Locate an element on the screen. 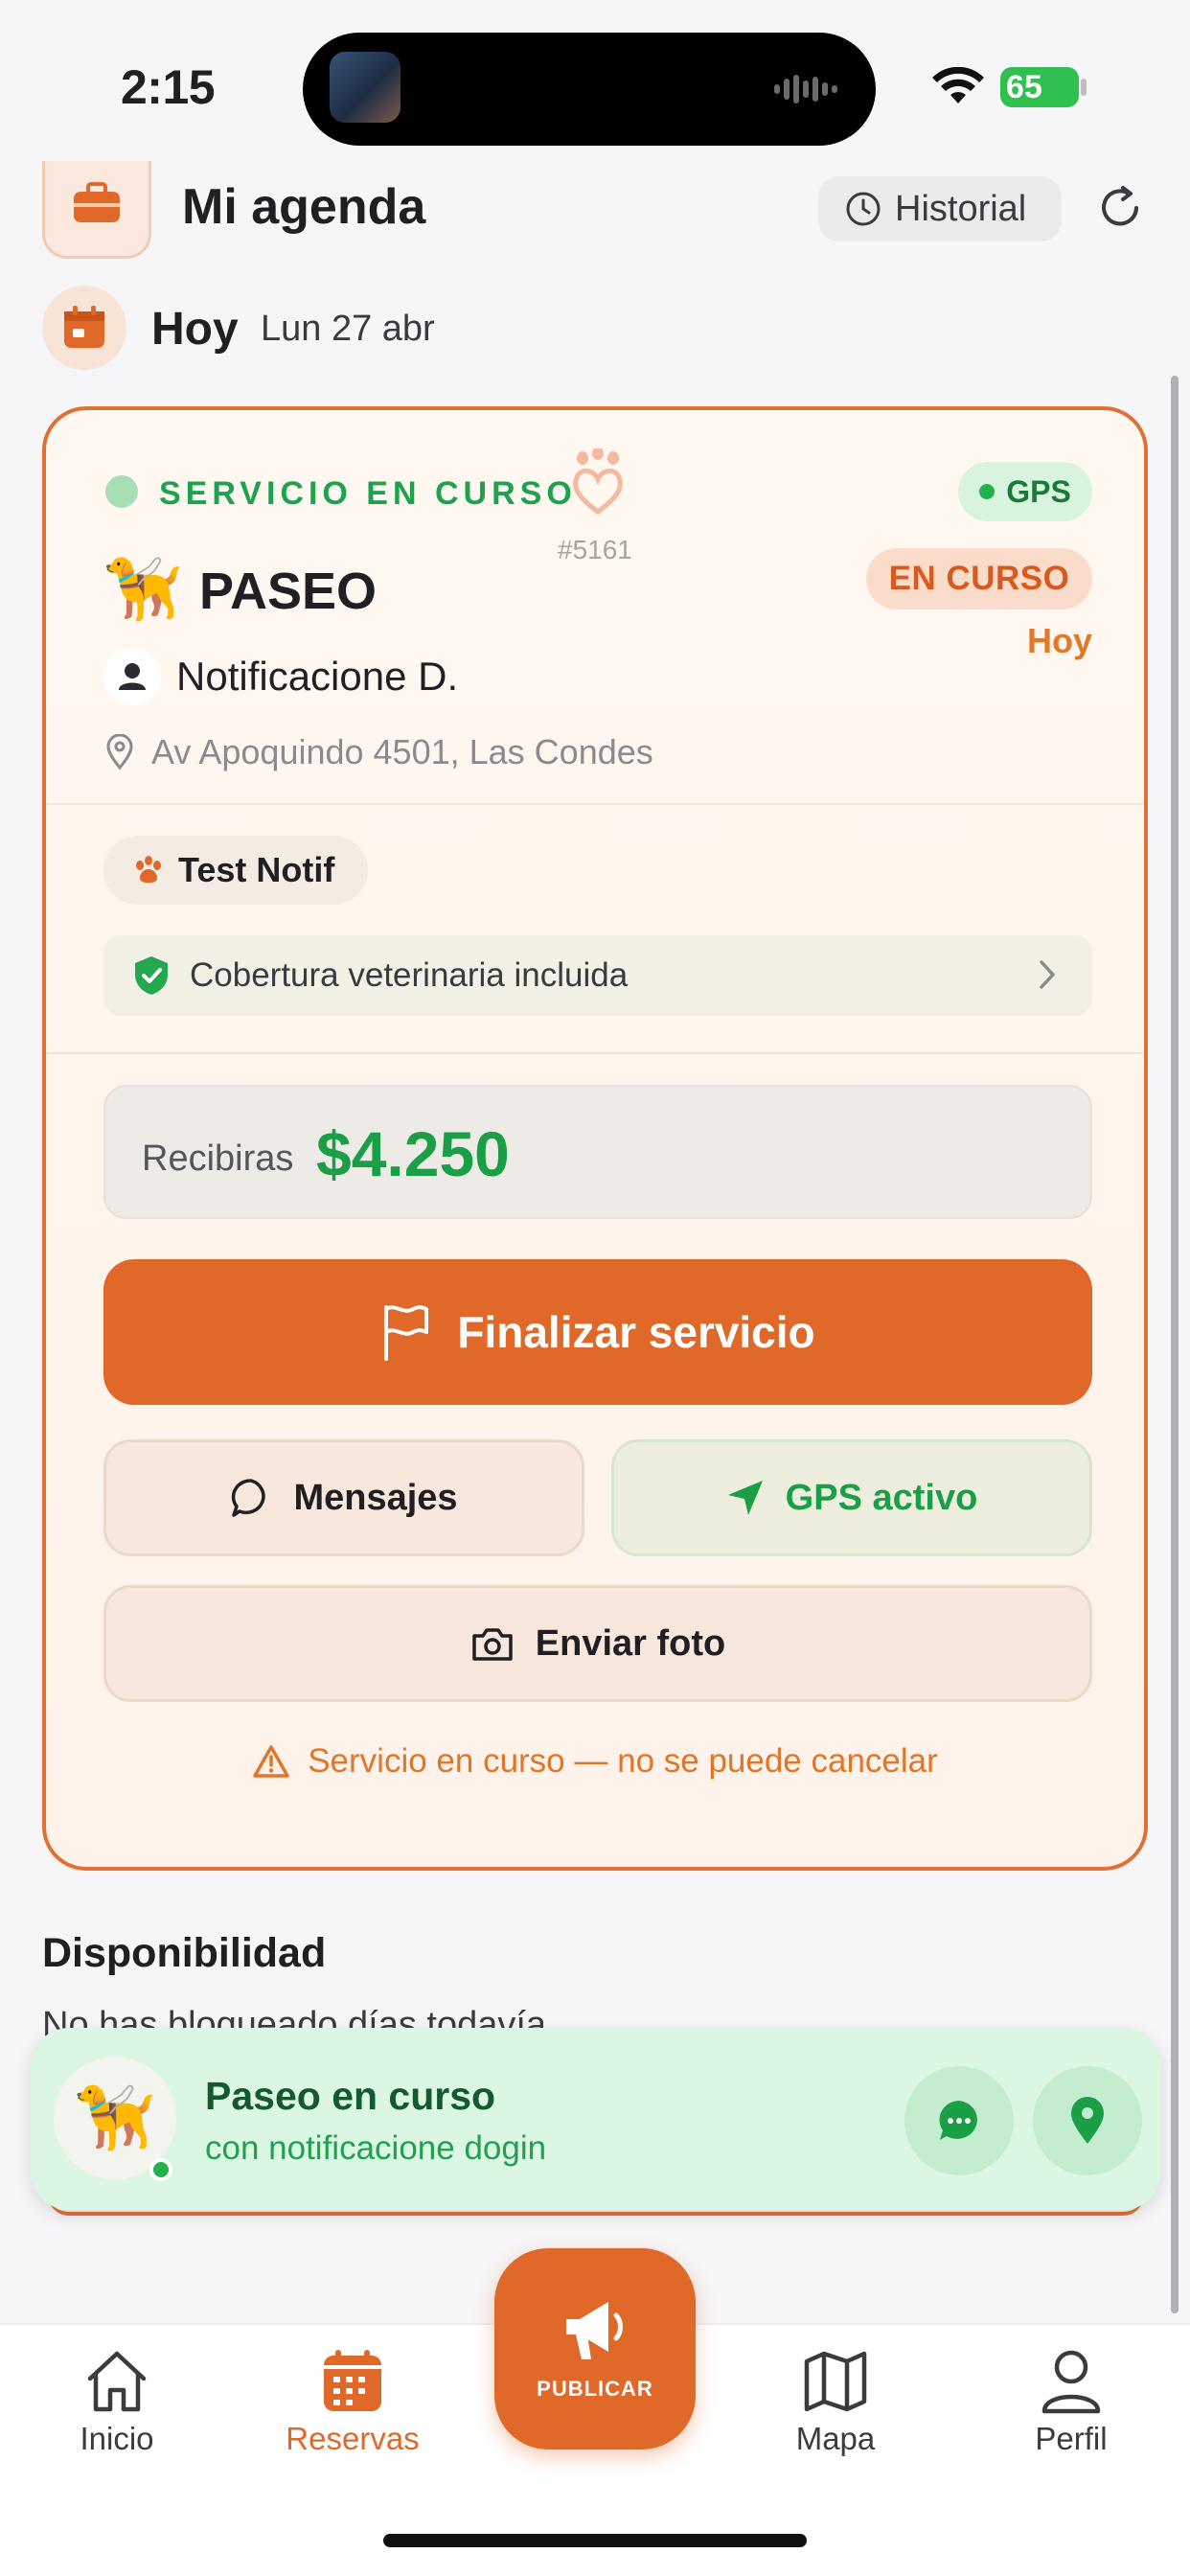 This screenshot has height=2576, width=1190. refresh-icon is located at coordinates (1120, 208).